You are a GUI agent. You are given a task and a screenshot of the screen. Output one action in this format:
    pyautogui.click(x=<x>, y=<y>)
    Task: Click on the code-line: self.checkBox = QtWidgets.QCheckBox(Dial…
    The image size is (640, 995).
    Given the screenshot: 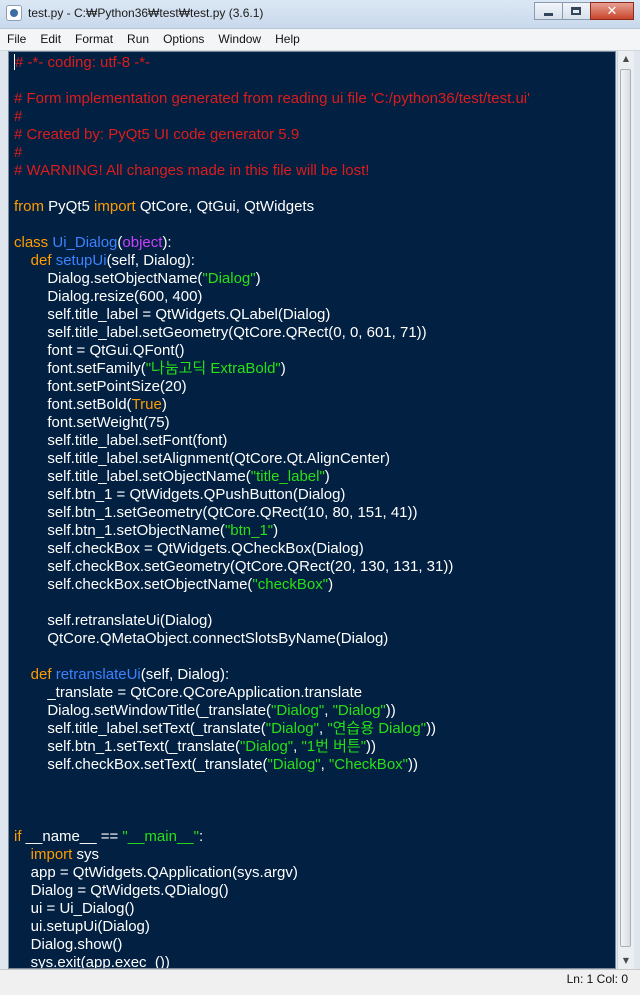 What is the action you would take?
    pyautogui.click(x=189, y=549)
    